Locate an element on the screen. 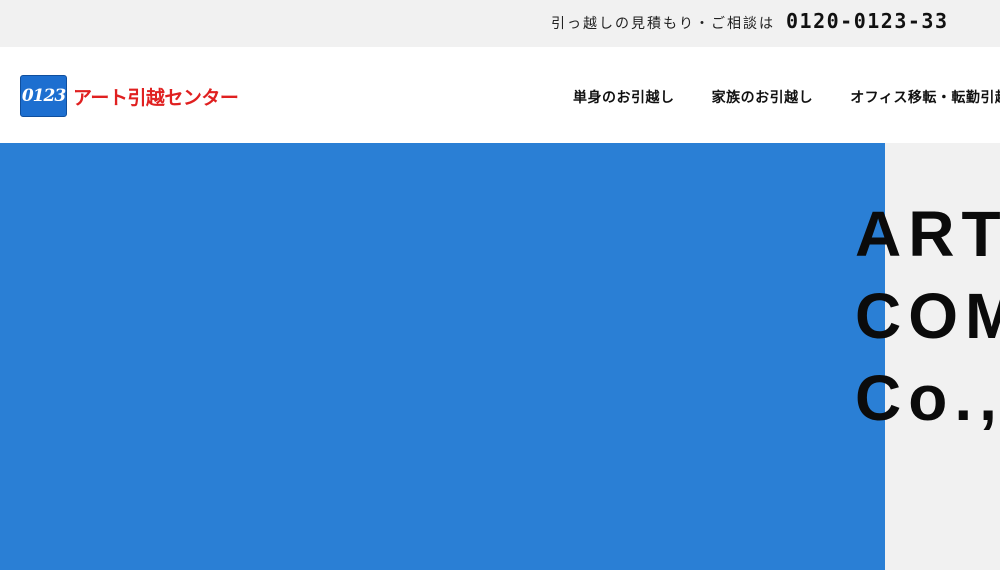 The height and width of the screenshot is (570, 1000). contact-prompt-text: 引っ越しの見積もり・ご相談は is located at coordinates (663, 24).